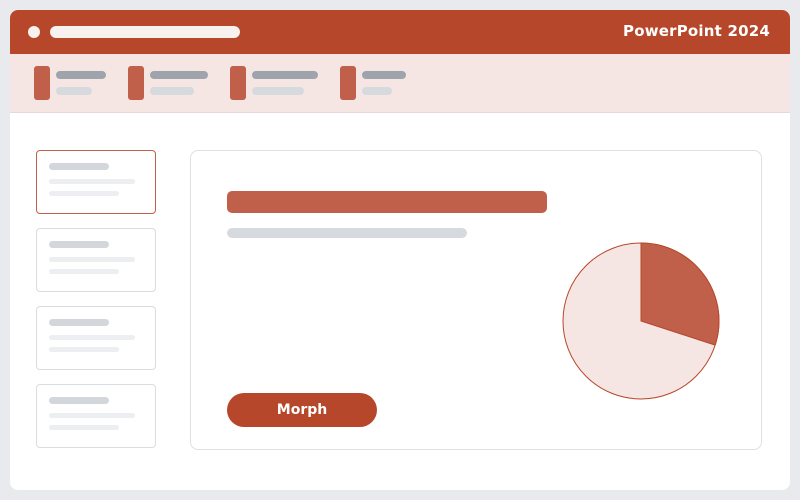 The width and height of the screenshot is (800, 500). What do you see at coordinates (400, 83) in the screenshot?
I see `ribbon` at bounding box center [400, 83].